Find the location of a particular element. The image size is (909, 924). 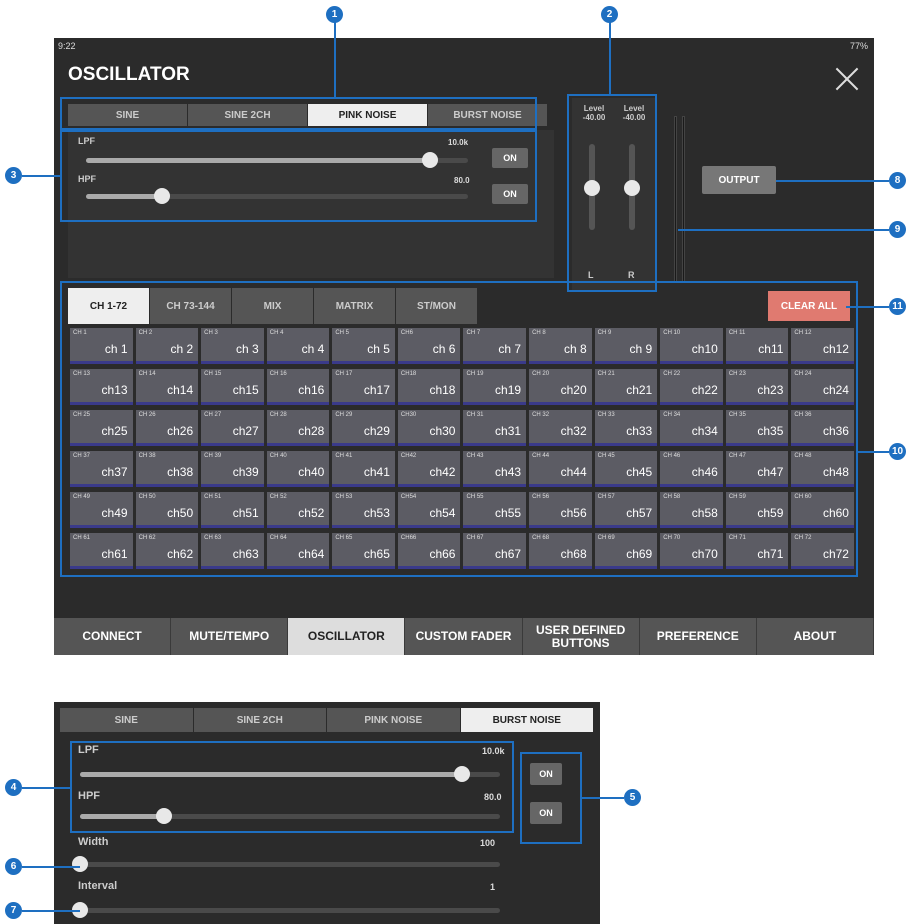

width-slider-knob is located at coordinates (80, 864).